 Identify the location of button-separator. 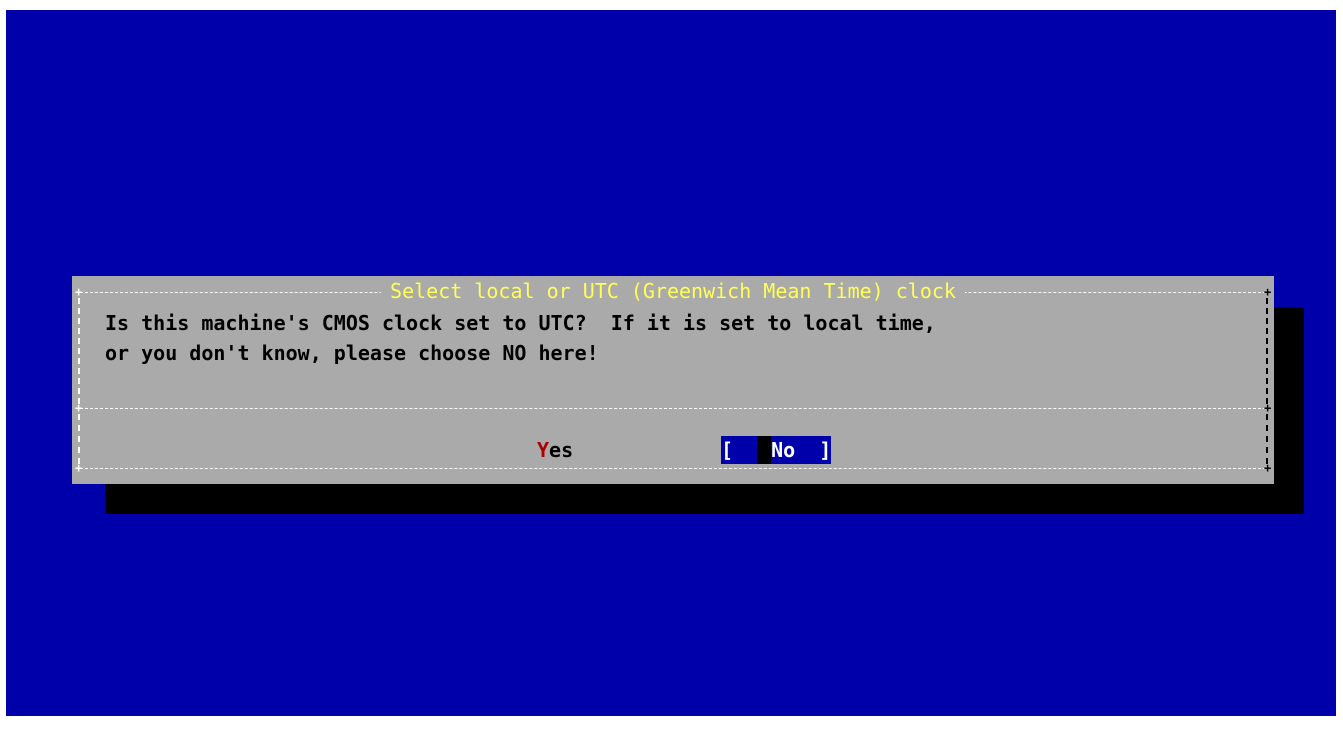
(673, 408).